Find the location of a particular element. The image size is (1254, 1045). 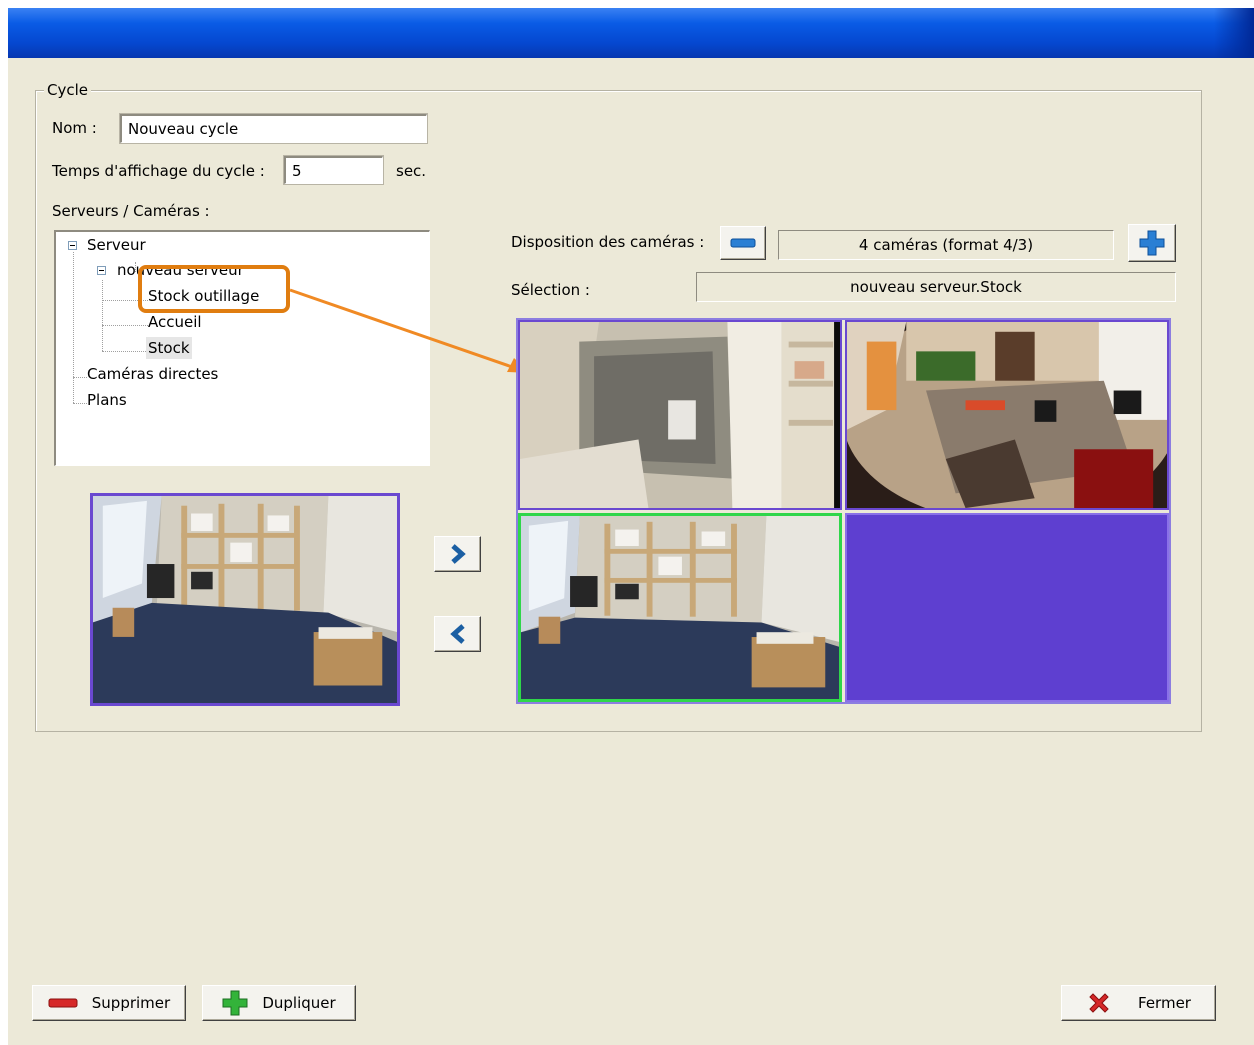

green-plus-icon is located at coordinates (235, 1003).